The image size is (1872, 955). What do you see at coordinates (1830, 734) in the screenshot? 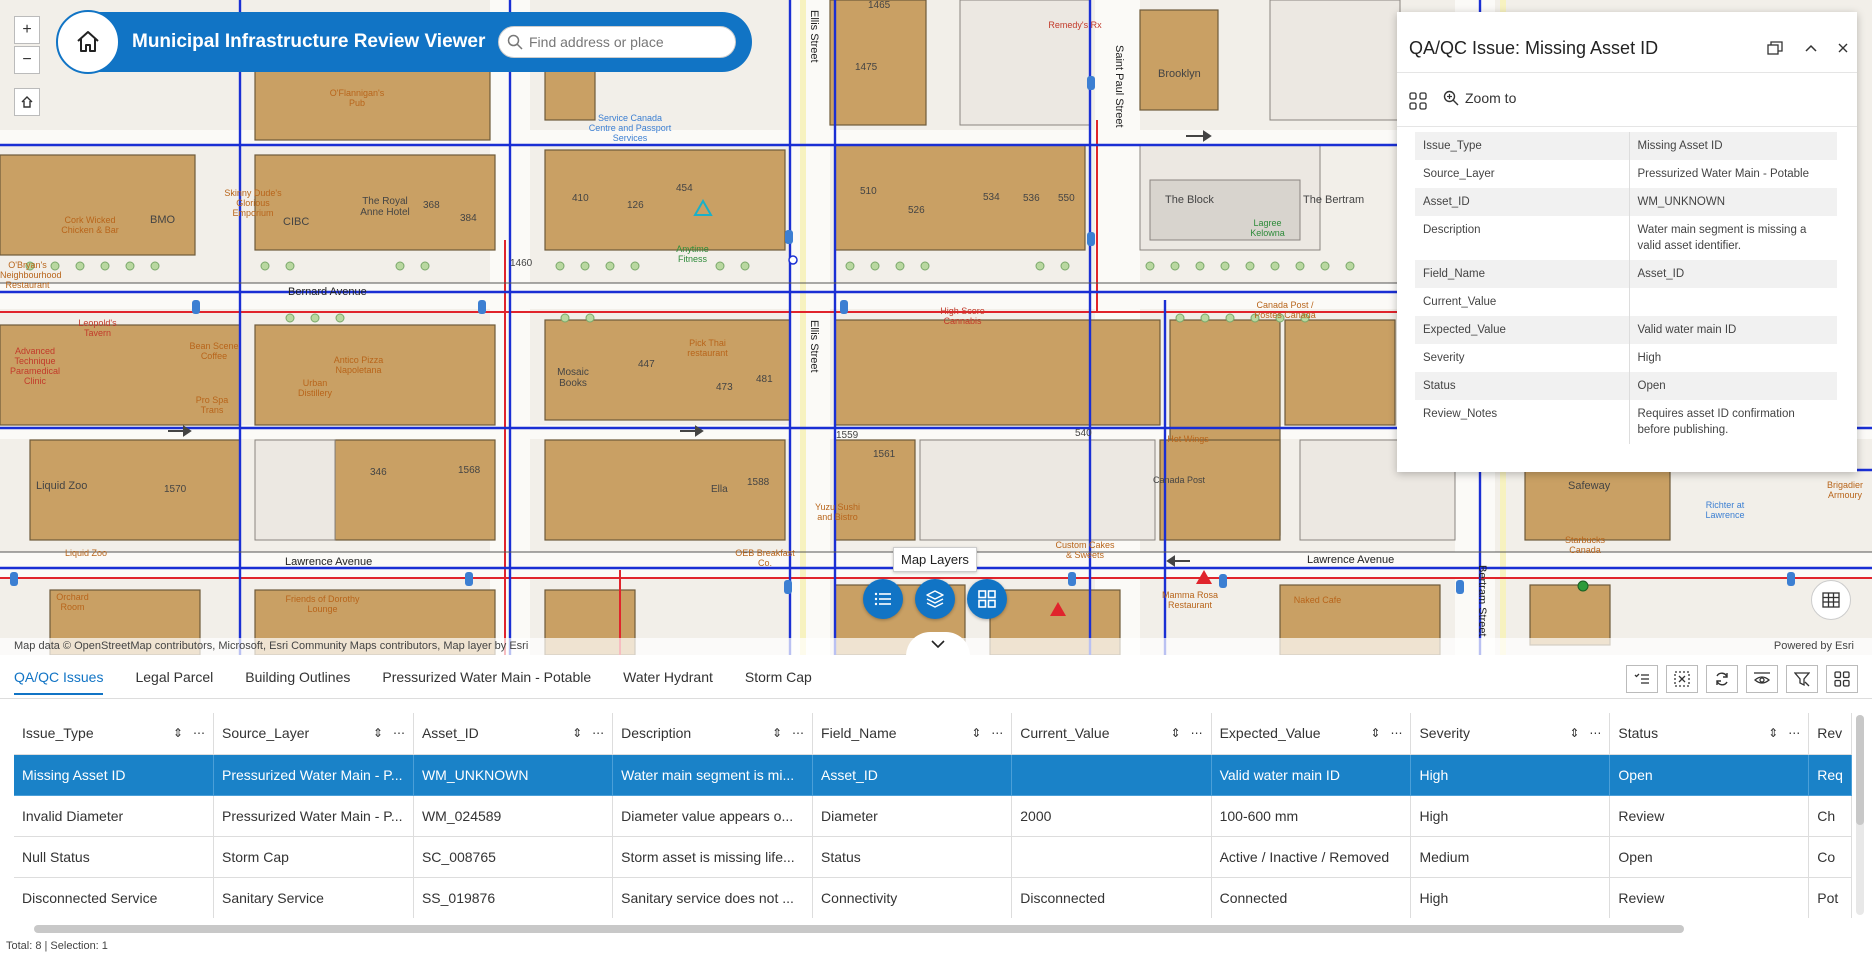
I see `column-header: Rev` at bounding box center [1830, 734].